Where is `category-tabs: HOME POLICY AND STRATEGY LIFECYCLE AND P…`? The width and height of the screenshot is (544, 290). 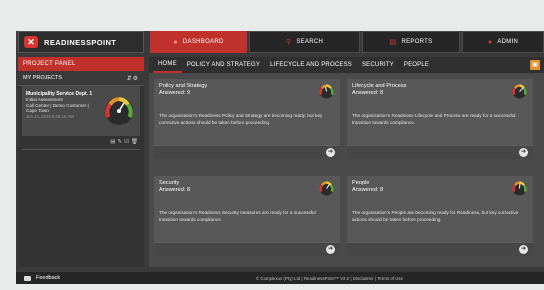 category-tabs: HOME POLICY AND STRATEGY LIFECYCLE AND P… is located at coordinates (346, 65).